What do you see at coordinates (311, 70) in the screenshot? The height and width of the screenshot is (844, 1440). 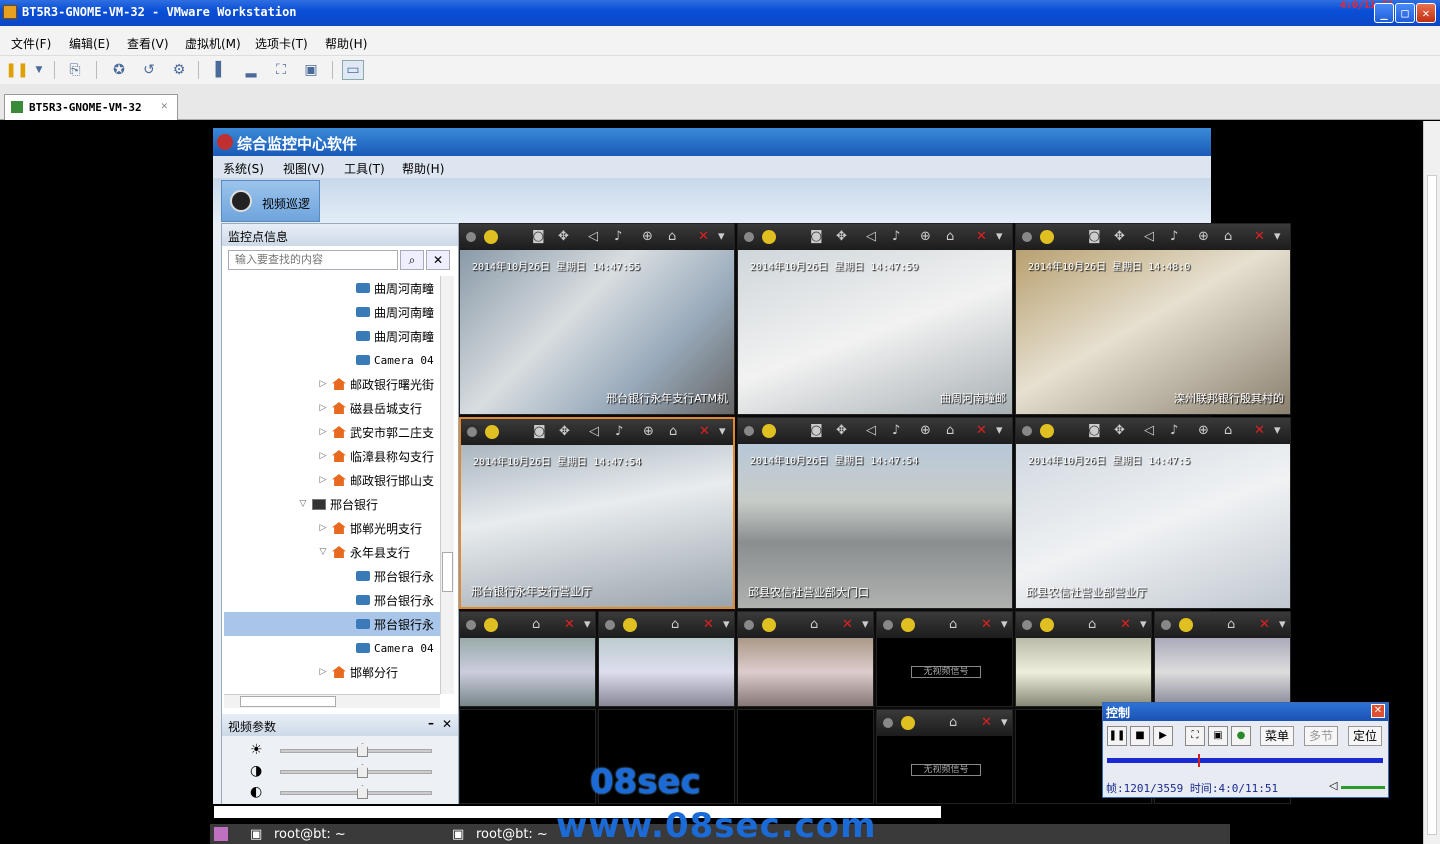 I see `unity-icon: ▣` at bounding box center [311, 70].